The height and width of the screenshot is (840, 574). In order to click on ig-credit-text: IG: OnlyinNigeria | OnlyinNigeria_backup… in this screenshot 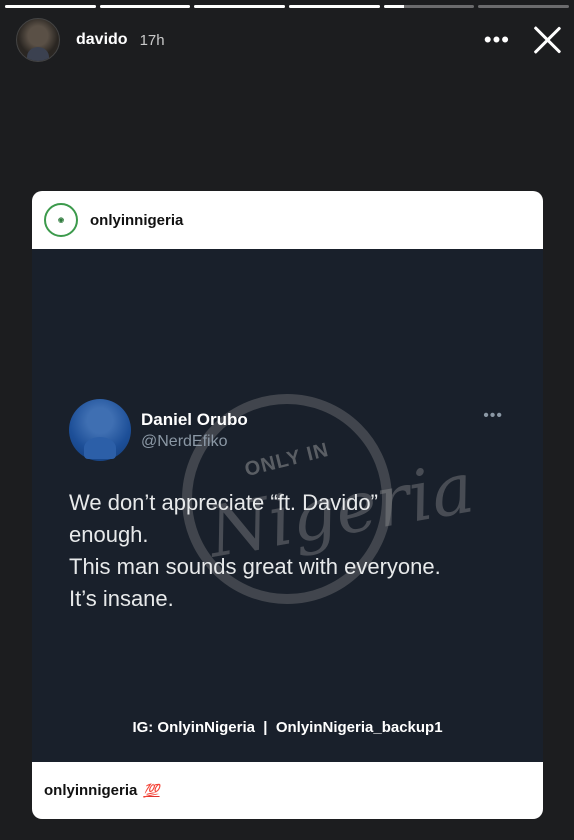, I will do `click(287, 727)`.